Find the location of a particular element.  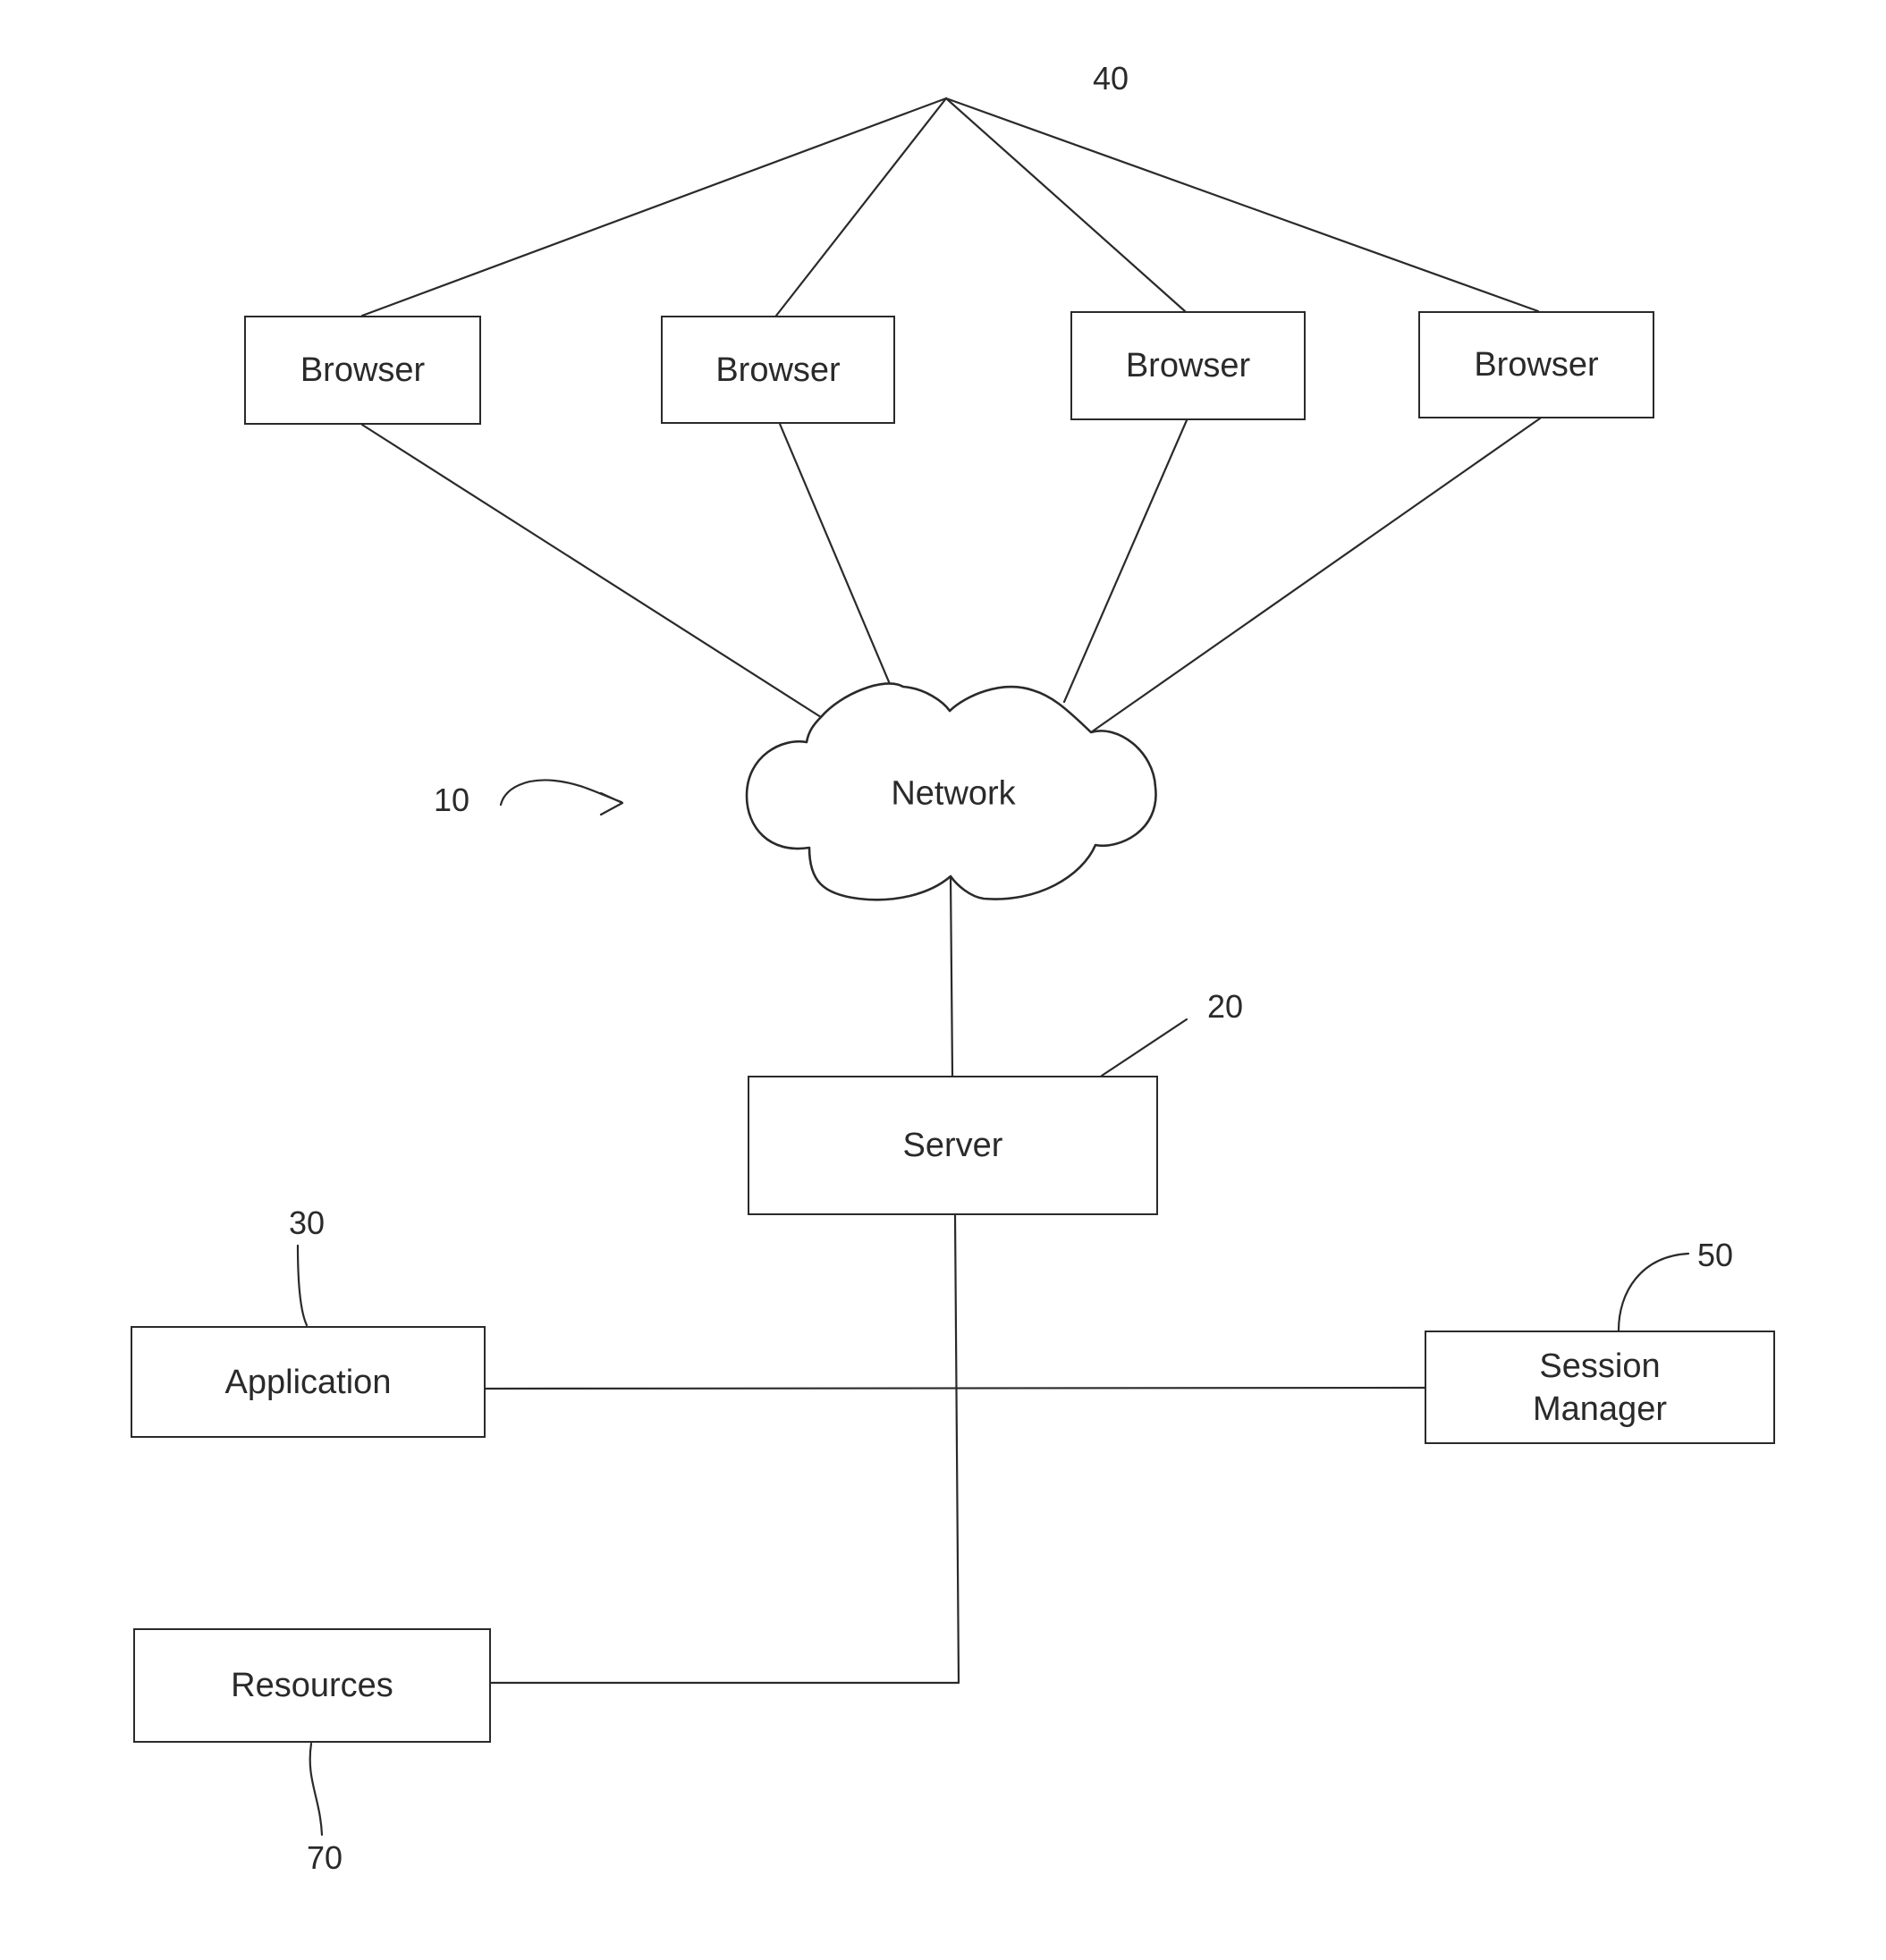

ref-label-50: 50 is located at coordinates (1715, 1255).